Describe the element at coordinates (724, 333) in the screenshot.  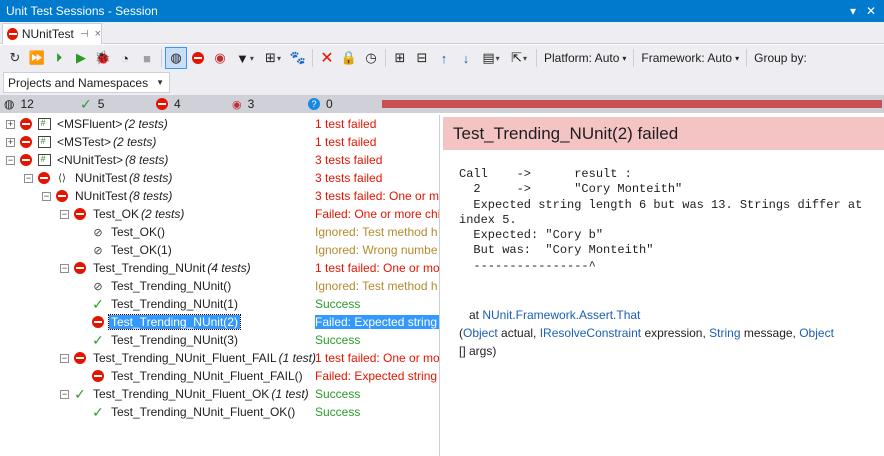
I see `type-link: String` at that location.